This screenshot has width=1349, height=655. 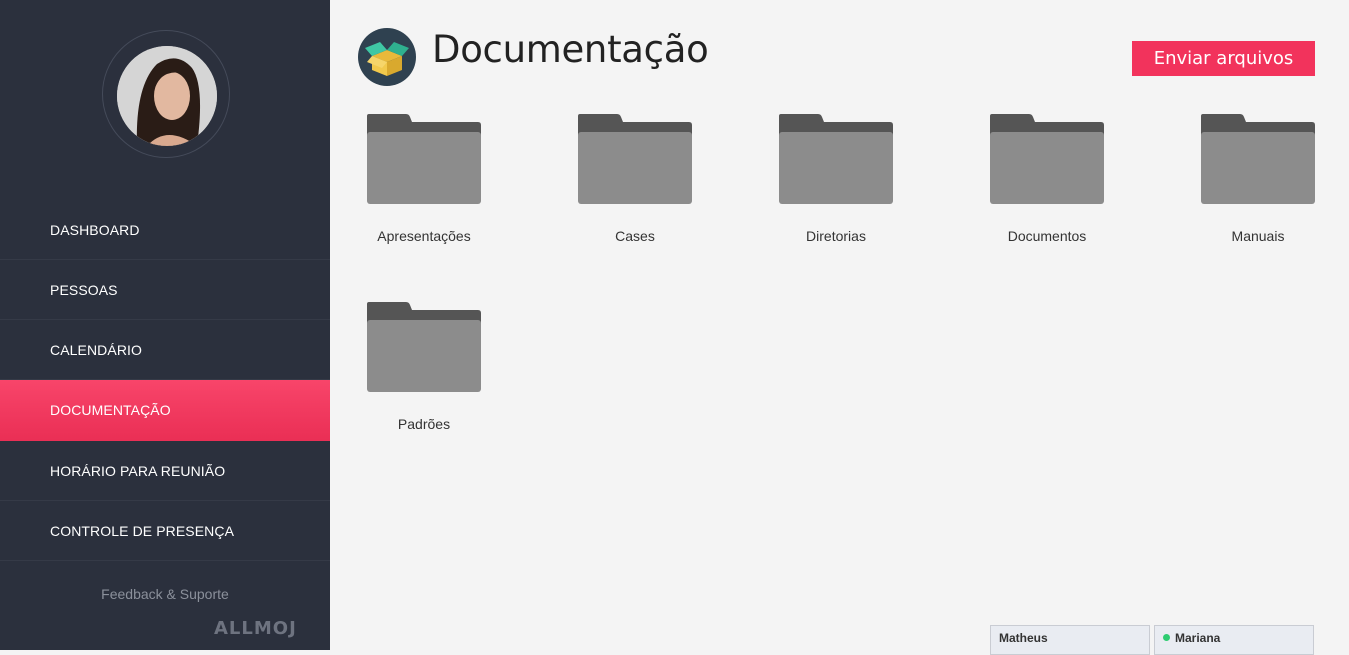 What do you see at coordinates (96, 349) in the screenshot?
I see `nav-item-label: CALENDÁRIO` at bounding box center [96, 349].